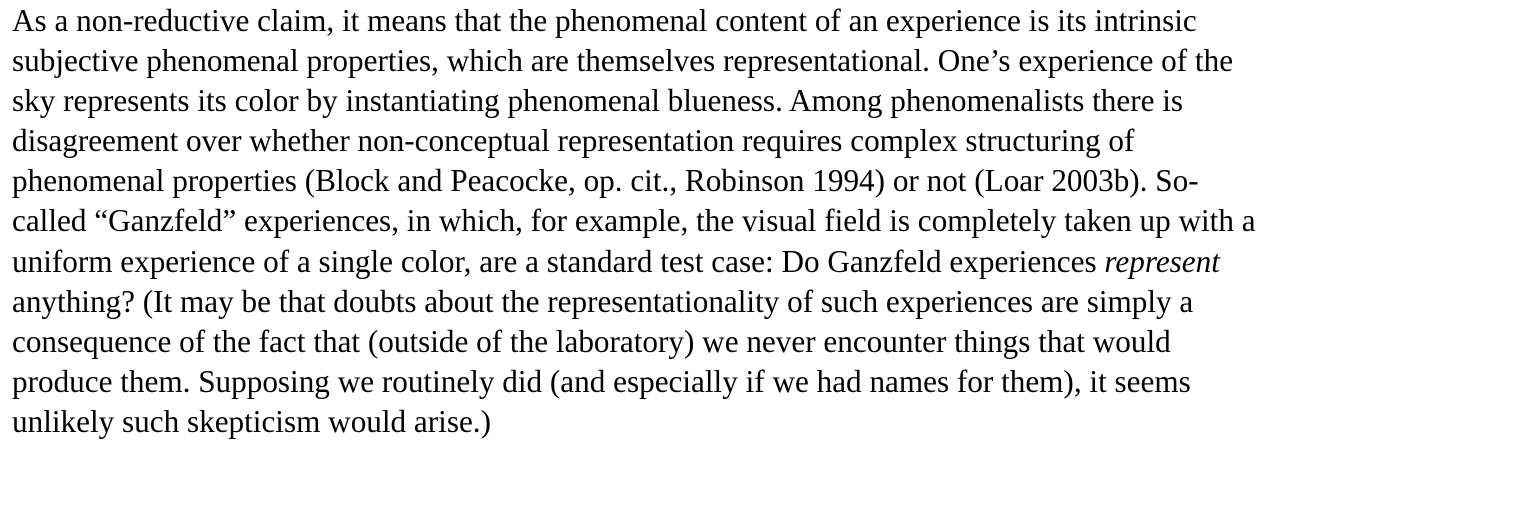 The image size is (1513, 530). Describe the element at coordinates (1162, 261) in the screenshot. I see `emphasized-word: represent` at that location.